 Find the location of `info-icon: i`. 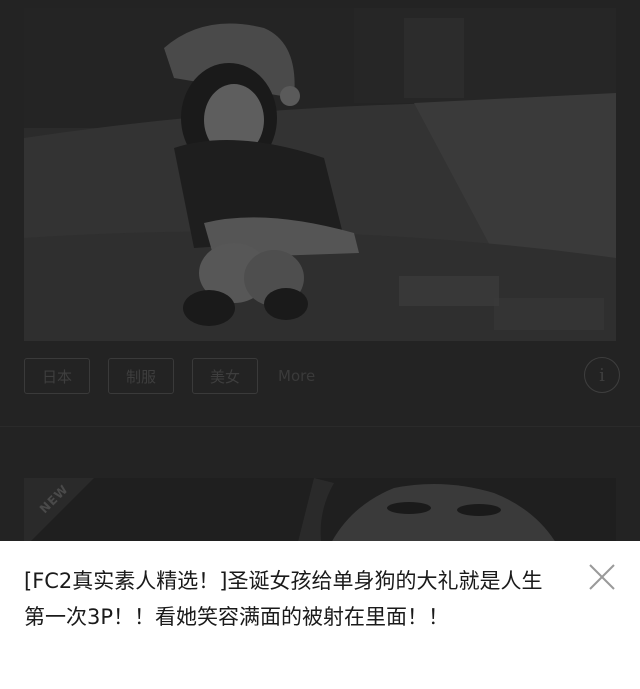

info-icon: i is located at coordinates (602, 375).